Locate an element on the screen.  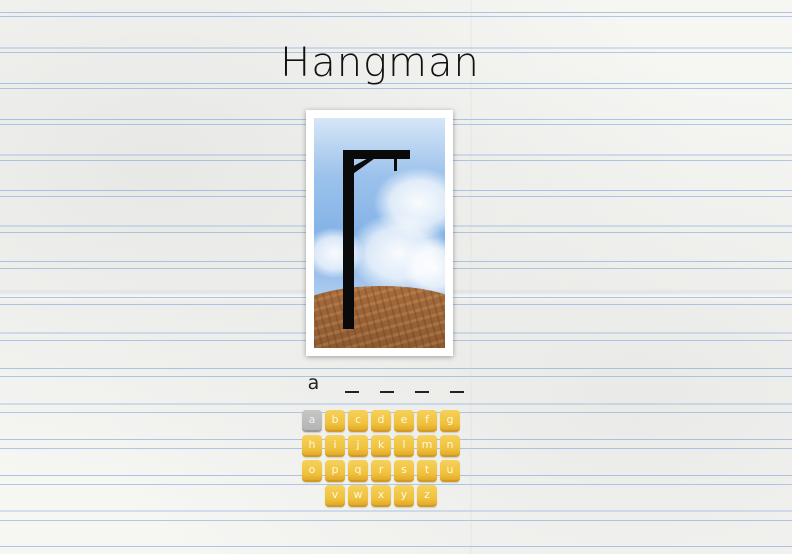
revealed-letter: a is located at coordinates (313, 383).